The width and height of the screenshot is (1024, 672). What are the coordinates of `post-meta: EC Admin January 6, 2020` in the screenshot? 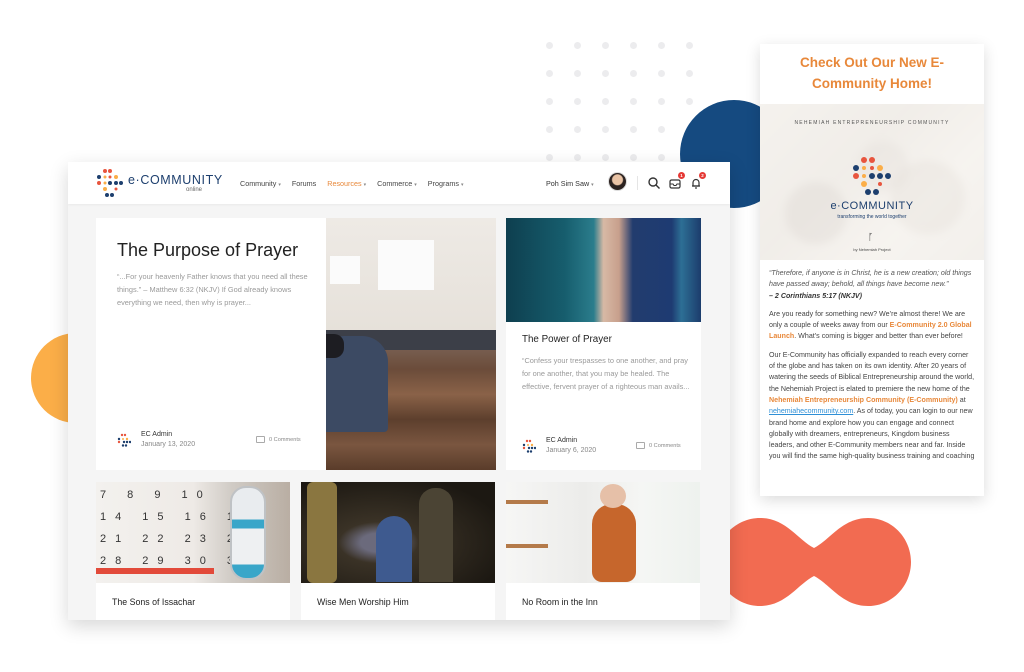 It's located at (559, 446).